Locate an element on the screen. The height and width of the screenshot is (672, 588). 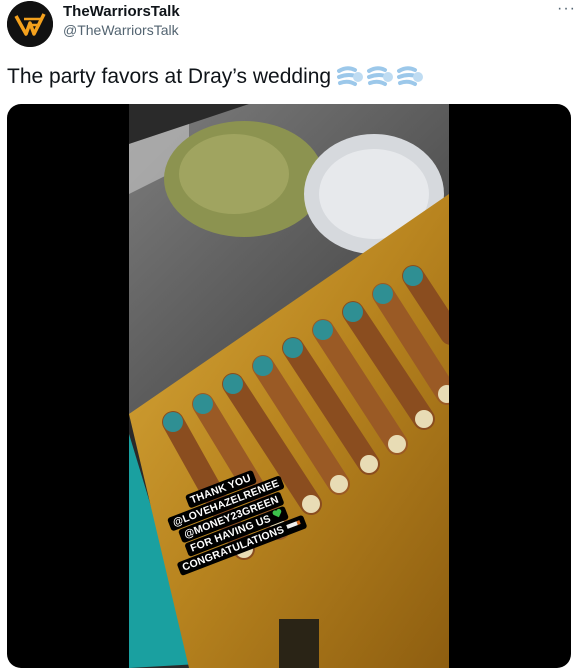
warriors-talk-logo-icon is located at coordinates (30, 24).